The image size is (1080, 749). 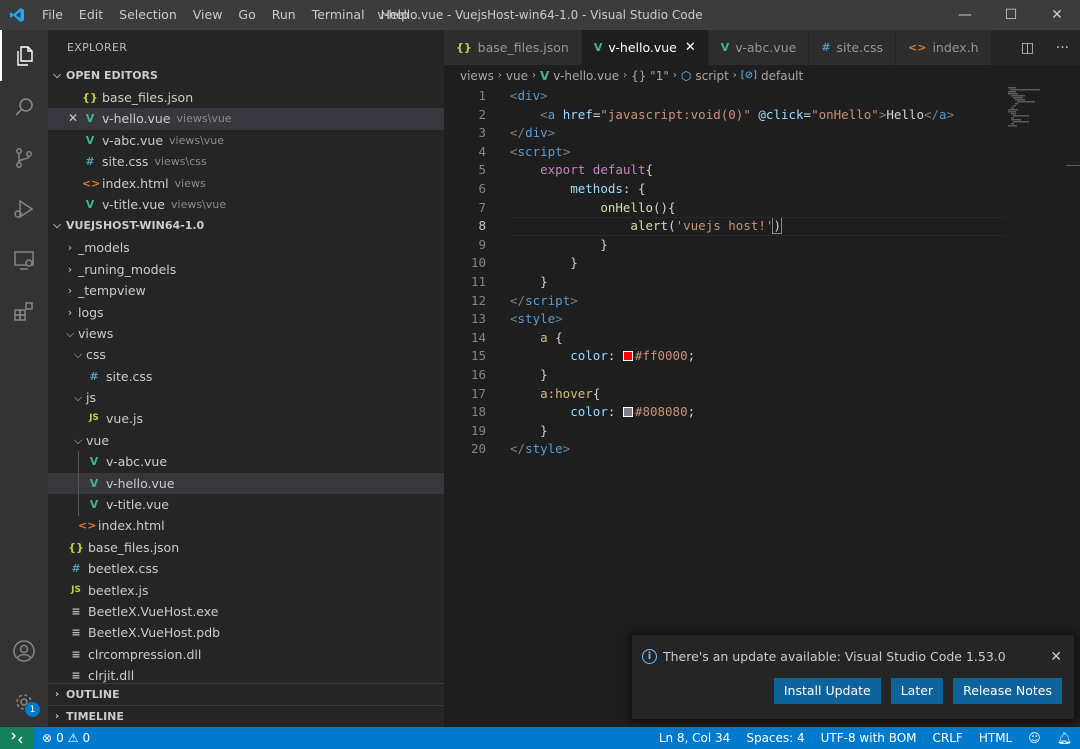 What do you see at coordinates (1034, 738) in the screenshot?
I see `feedback-icon: ☺` at bounding box center [1034, 738].